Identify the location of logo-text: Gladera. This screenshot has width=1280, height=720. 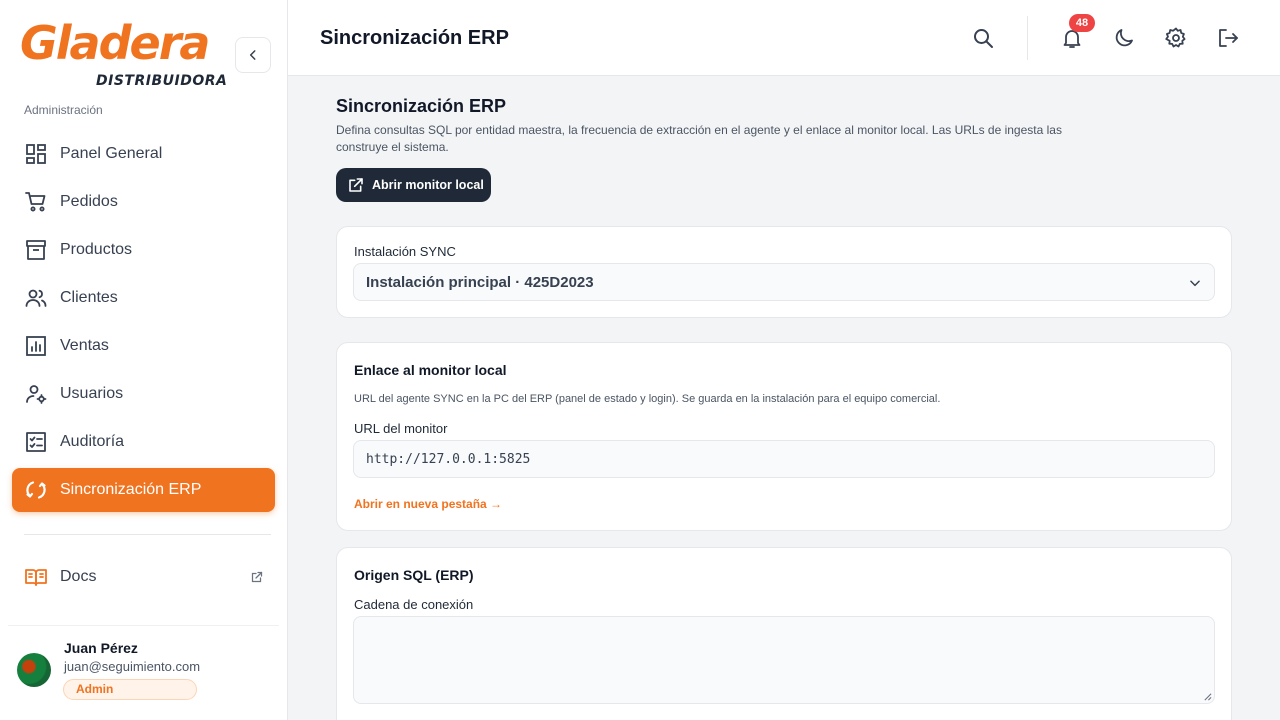
(115, 43).